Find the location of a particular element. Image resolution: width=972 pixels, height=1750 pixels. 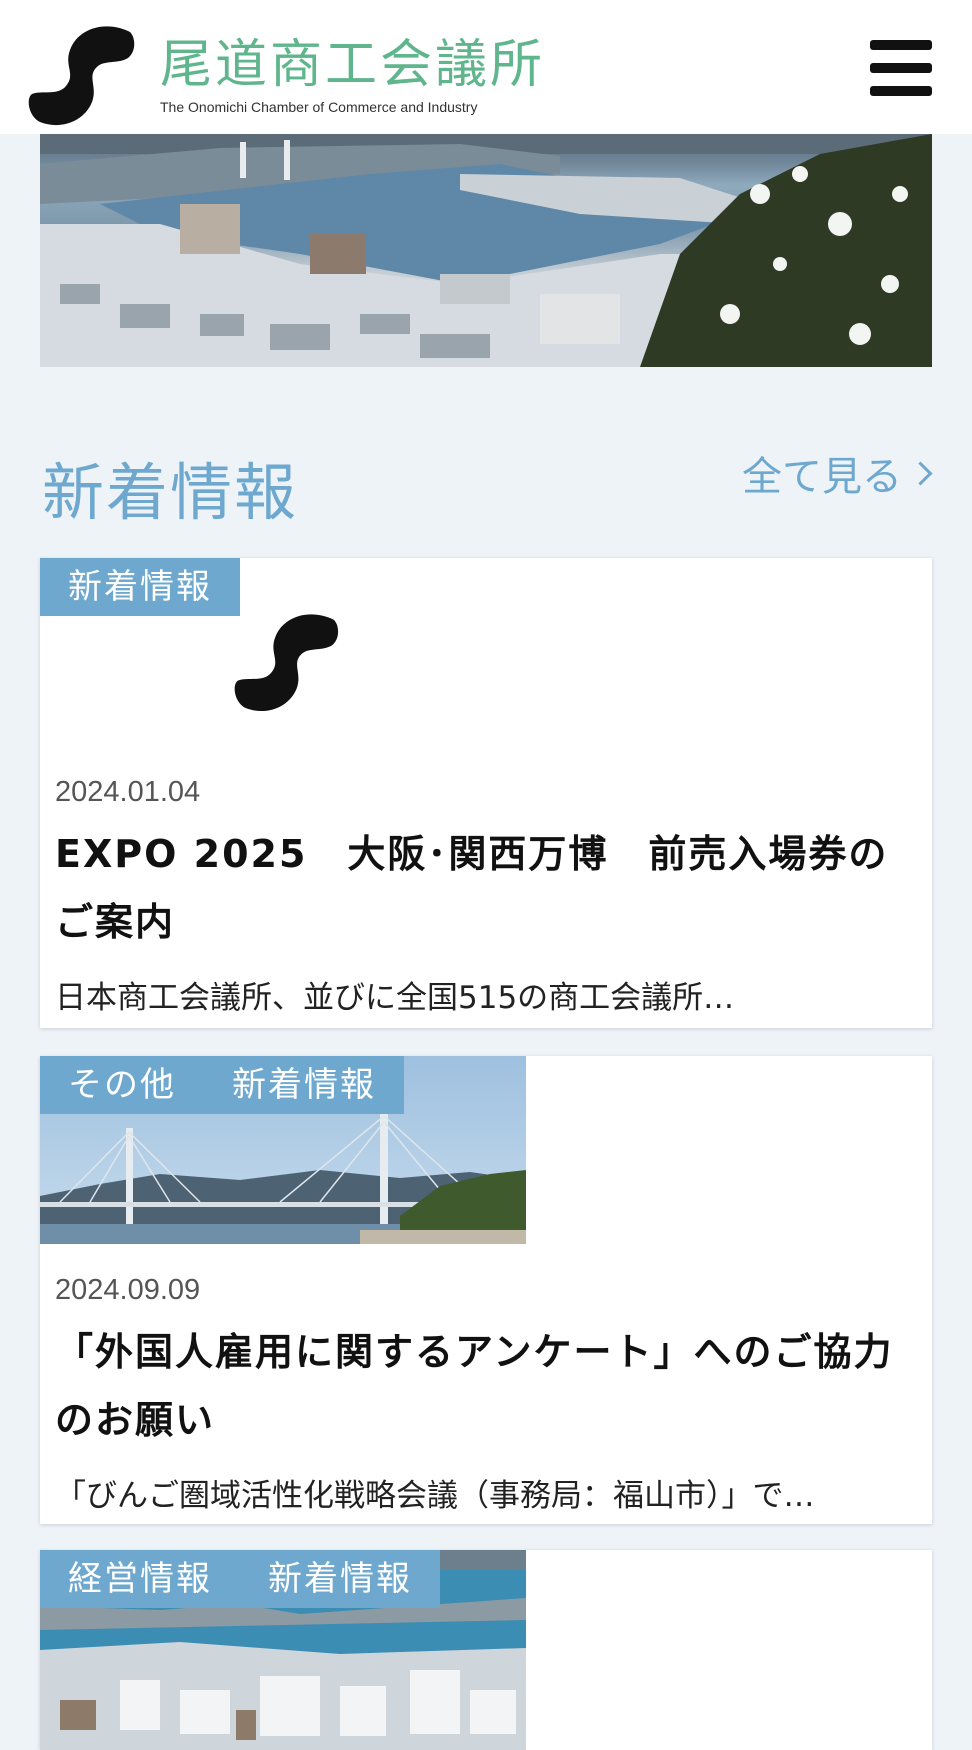

category-tags: その他 新着情報 is located at coordinates (222, 1085).